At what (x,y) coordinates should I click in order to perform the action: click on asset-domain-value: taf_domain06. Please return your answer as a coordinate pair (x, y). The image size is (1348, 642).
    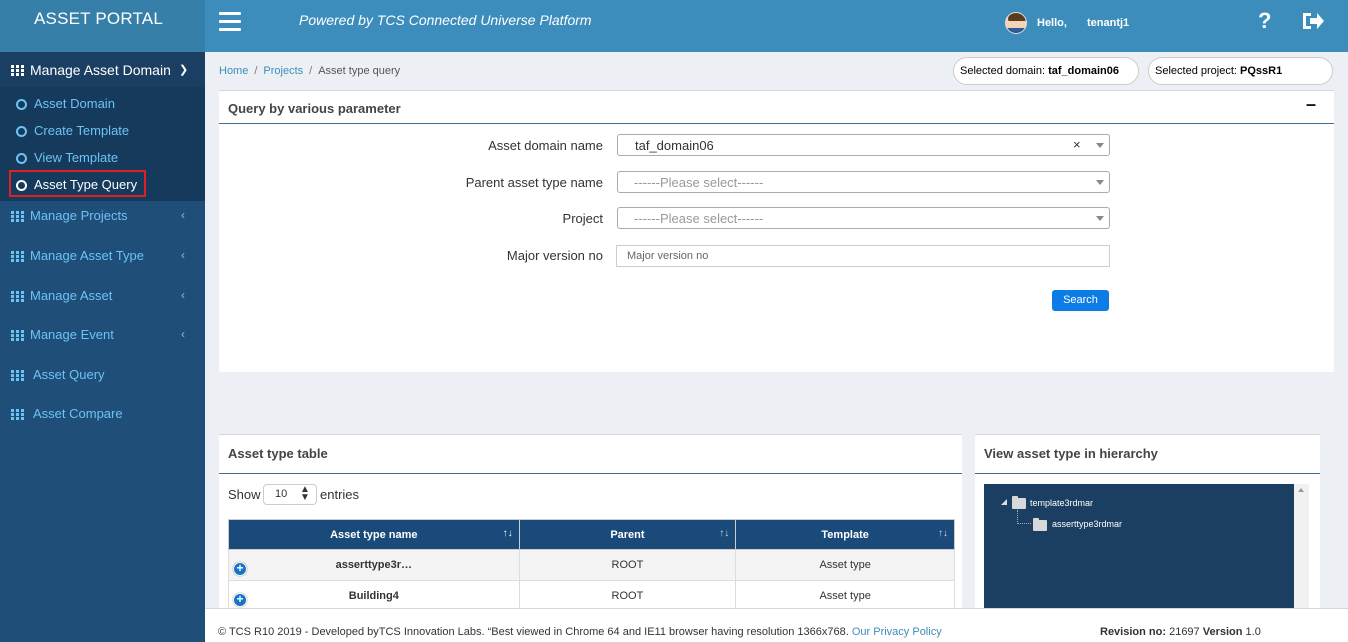
    Looking at the image, I should click on (674, 145).